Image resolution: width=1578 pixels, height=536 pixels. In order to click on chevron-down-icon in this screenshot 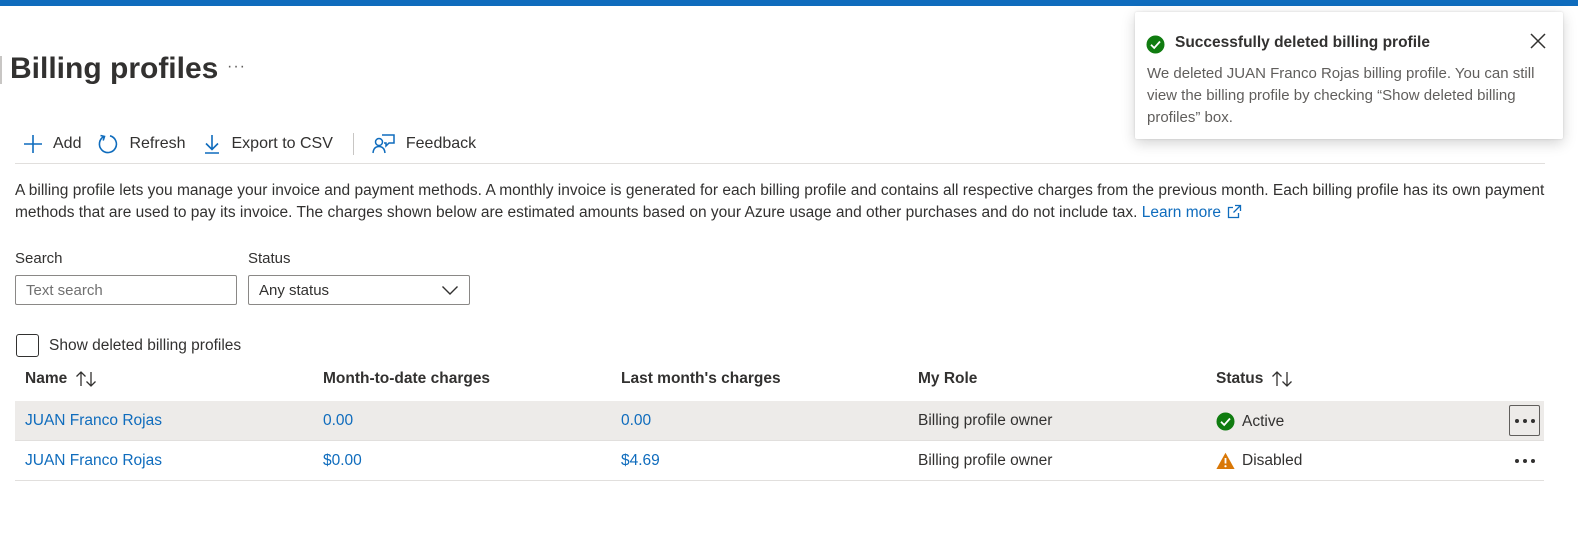, I will do `click(450, 290)`.